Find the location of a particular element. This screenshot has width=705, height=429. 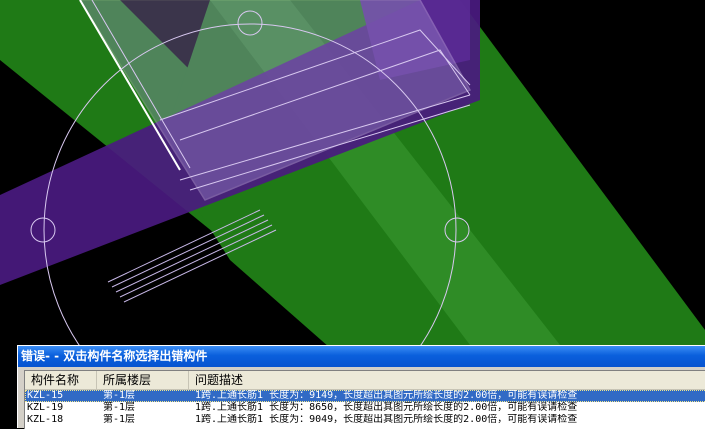

component-name-cell: KZL-18 is located at coordinates (62, 420).